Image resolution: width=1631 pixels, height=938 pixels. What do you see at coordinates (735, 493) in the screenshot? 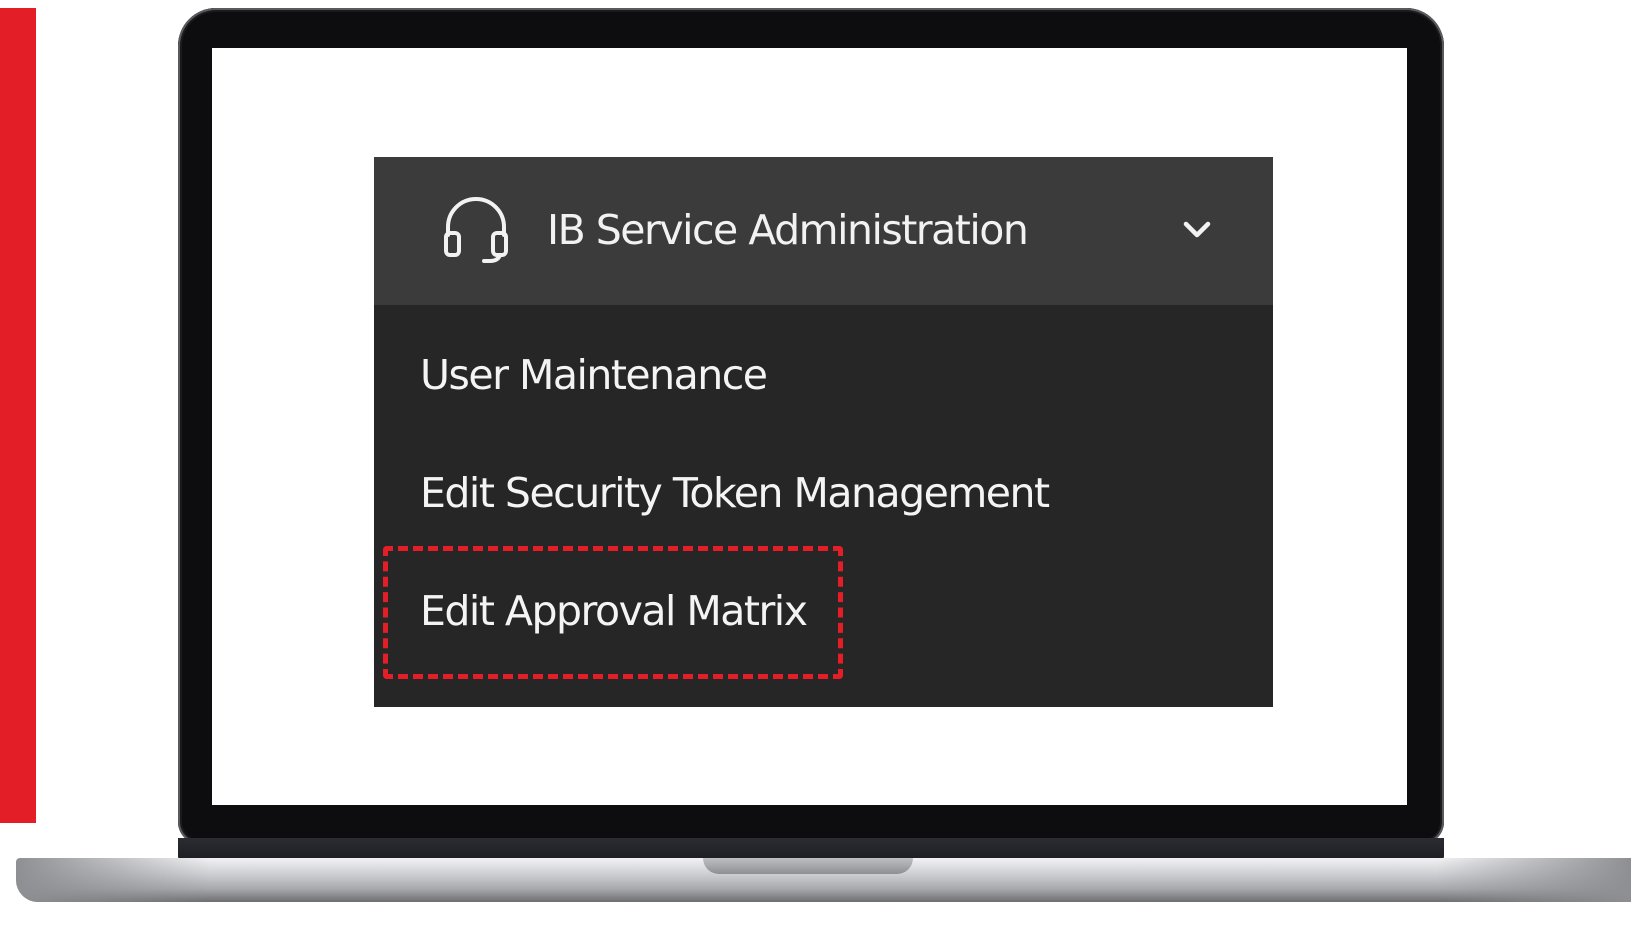
I see `menu-item-edit-security-token-management: Edit Security Token Management` at bounding box center [735, 493].